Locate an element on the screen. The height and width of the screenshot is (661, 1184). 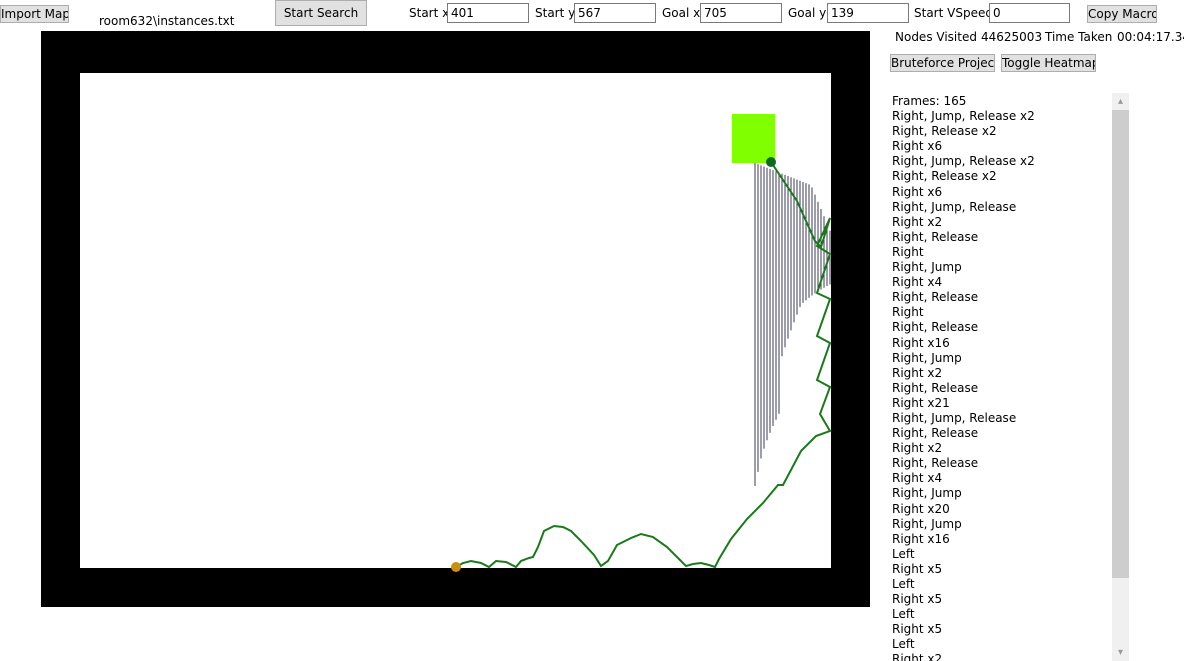
bruteforce-project-button: Bruteforce Project is located at coordinates (942, 63).